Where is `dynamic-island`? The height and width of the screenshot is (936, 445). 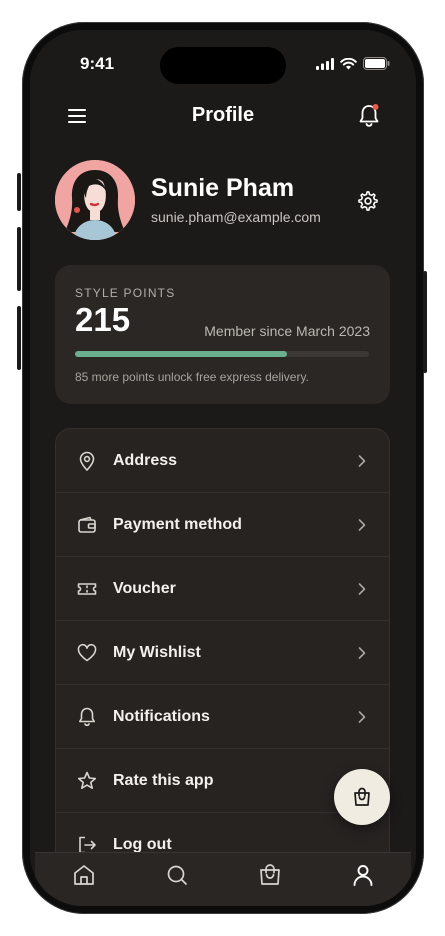
dynamic-island is located at coordinates (223, 65).